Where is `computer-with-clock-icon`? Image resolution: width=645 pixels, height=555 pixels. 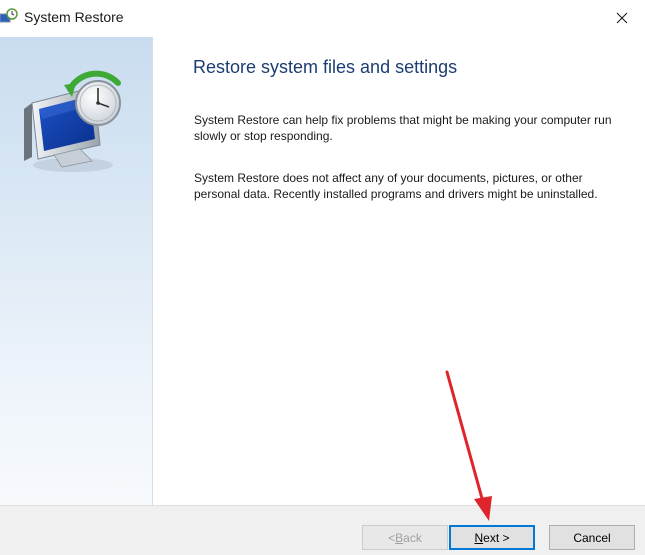 computer-with-clock-icon is located at coordinates (72, 121).